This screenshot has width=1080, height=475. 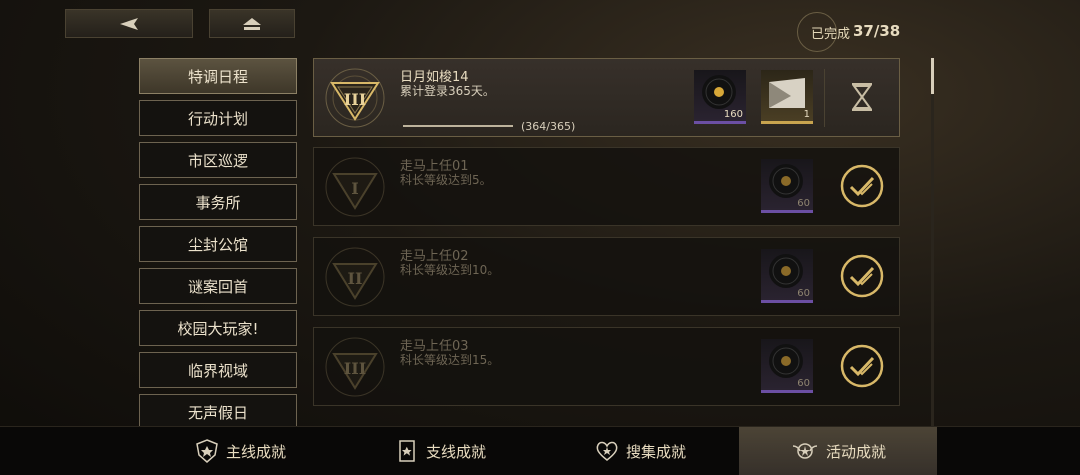 What do you see at coordinates (218, 410) in the screenshot?
I see `category-item: 无声假日` at bounding box center [218, 410].